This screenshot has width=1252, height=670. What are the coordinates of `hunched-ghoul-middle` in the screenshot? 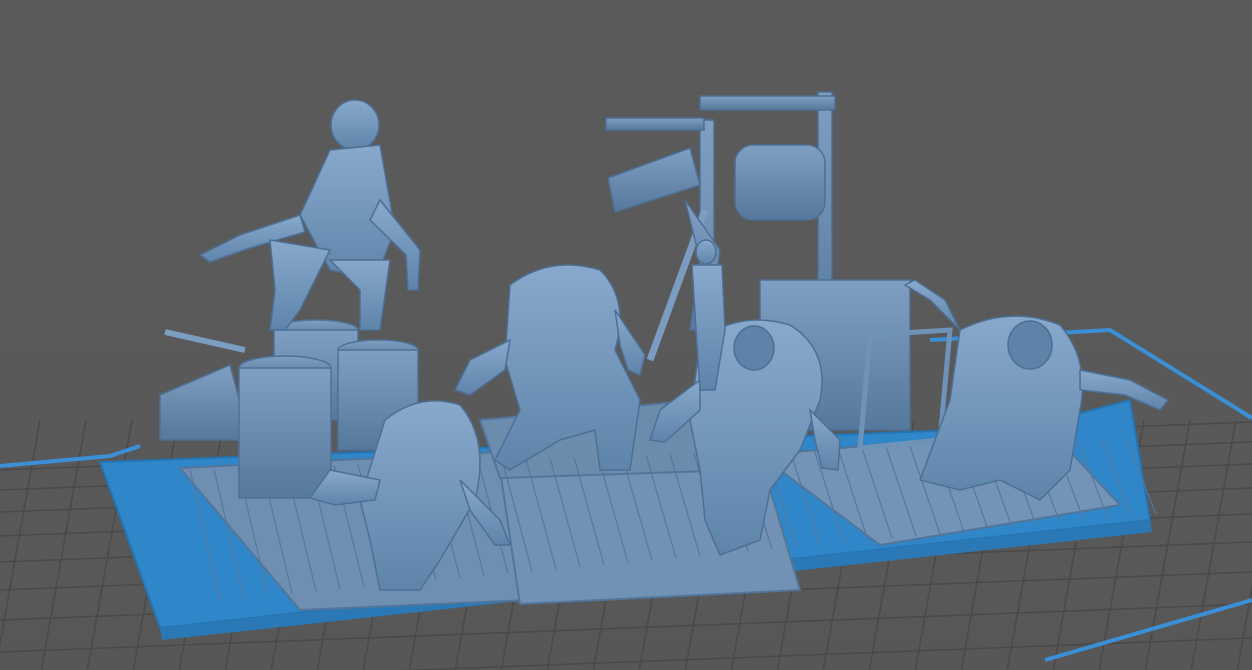 It's located at (549, 367).